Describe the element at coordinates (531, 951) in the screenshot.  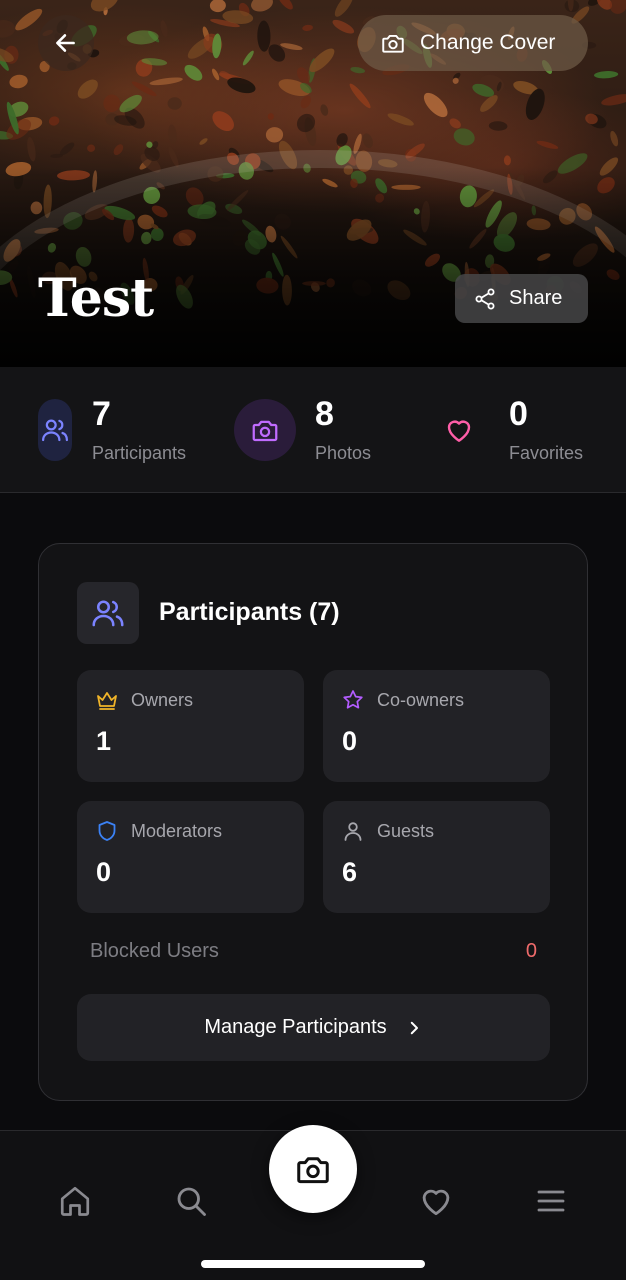
I see `blocked-users-count: 0` at that location.